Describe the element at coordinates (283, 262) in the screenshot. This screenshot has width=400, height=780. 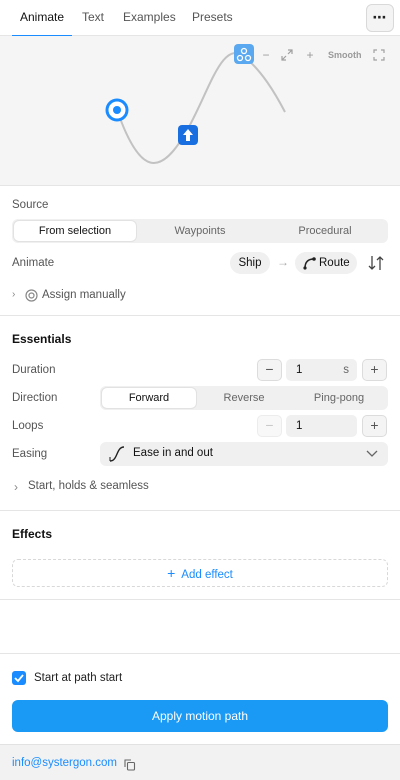
I see `arrow-right-icon: →` at that location.